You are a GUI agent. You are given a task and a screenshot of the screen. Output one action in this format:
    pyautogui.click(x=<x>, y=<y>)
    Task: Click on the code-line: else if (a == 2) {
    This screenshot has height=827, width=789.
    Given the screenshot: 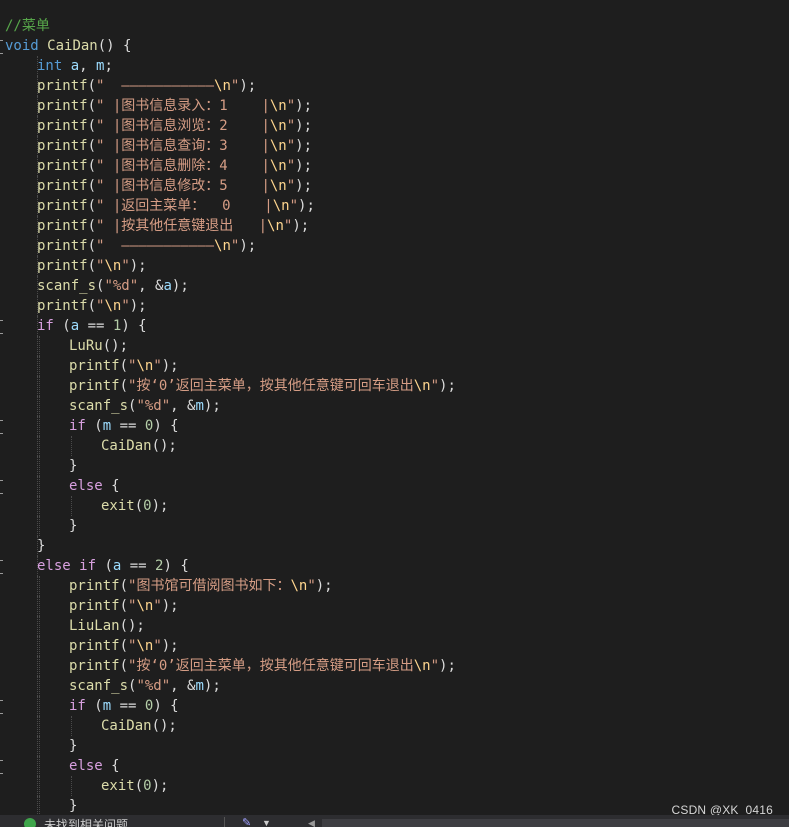 What is the action you would take?
    pyautogui.click(x=394, y=566)
    